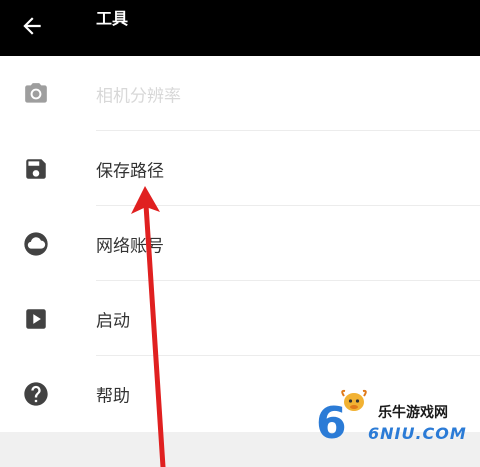 The image size is (480, 467). I want to click on menu-item-label: 帮助, so click(113, 396).